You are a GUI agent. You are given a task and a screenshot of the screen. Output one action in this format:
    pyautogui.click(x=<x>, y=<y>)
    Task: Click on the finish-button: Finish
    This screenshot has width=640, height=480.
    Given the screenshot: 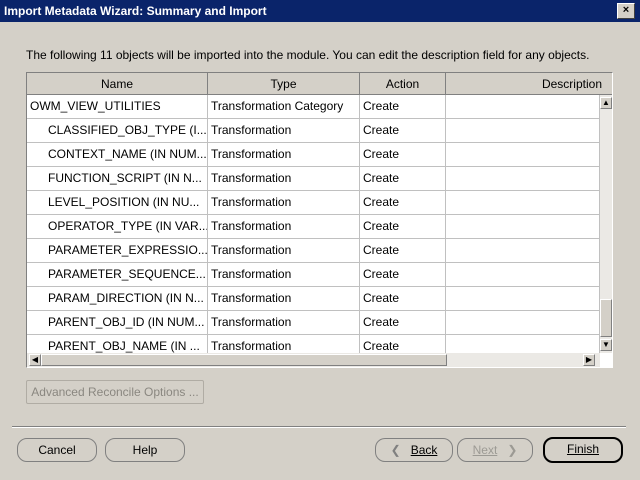 What is the action you would take?
    pyautogui.click(x=583, y=450)
    